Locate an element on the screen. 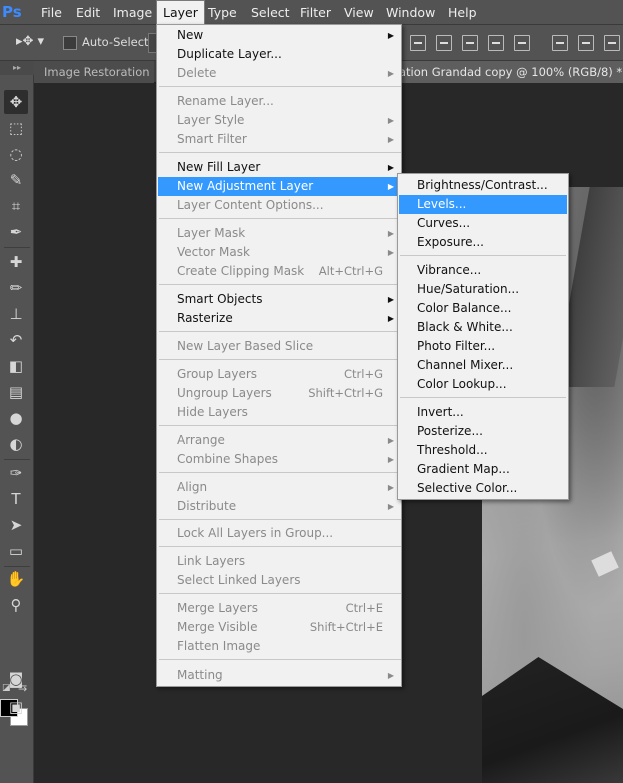  menu-item-vector-mask: Vector Mask ▶ is located at coordinates (279, 252).